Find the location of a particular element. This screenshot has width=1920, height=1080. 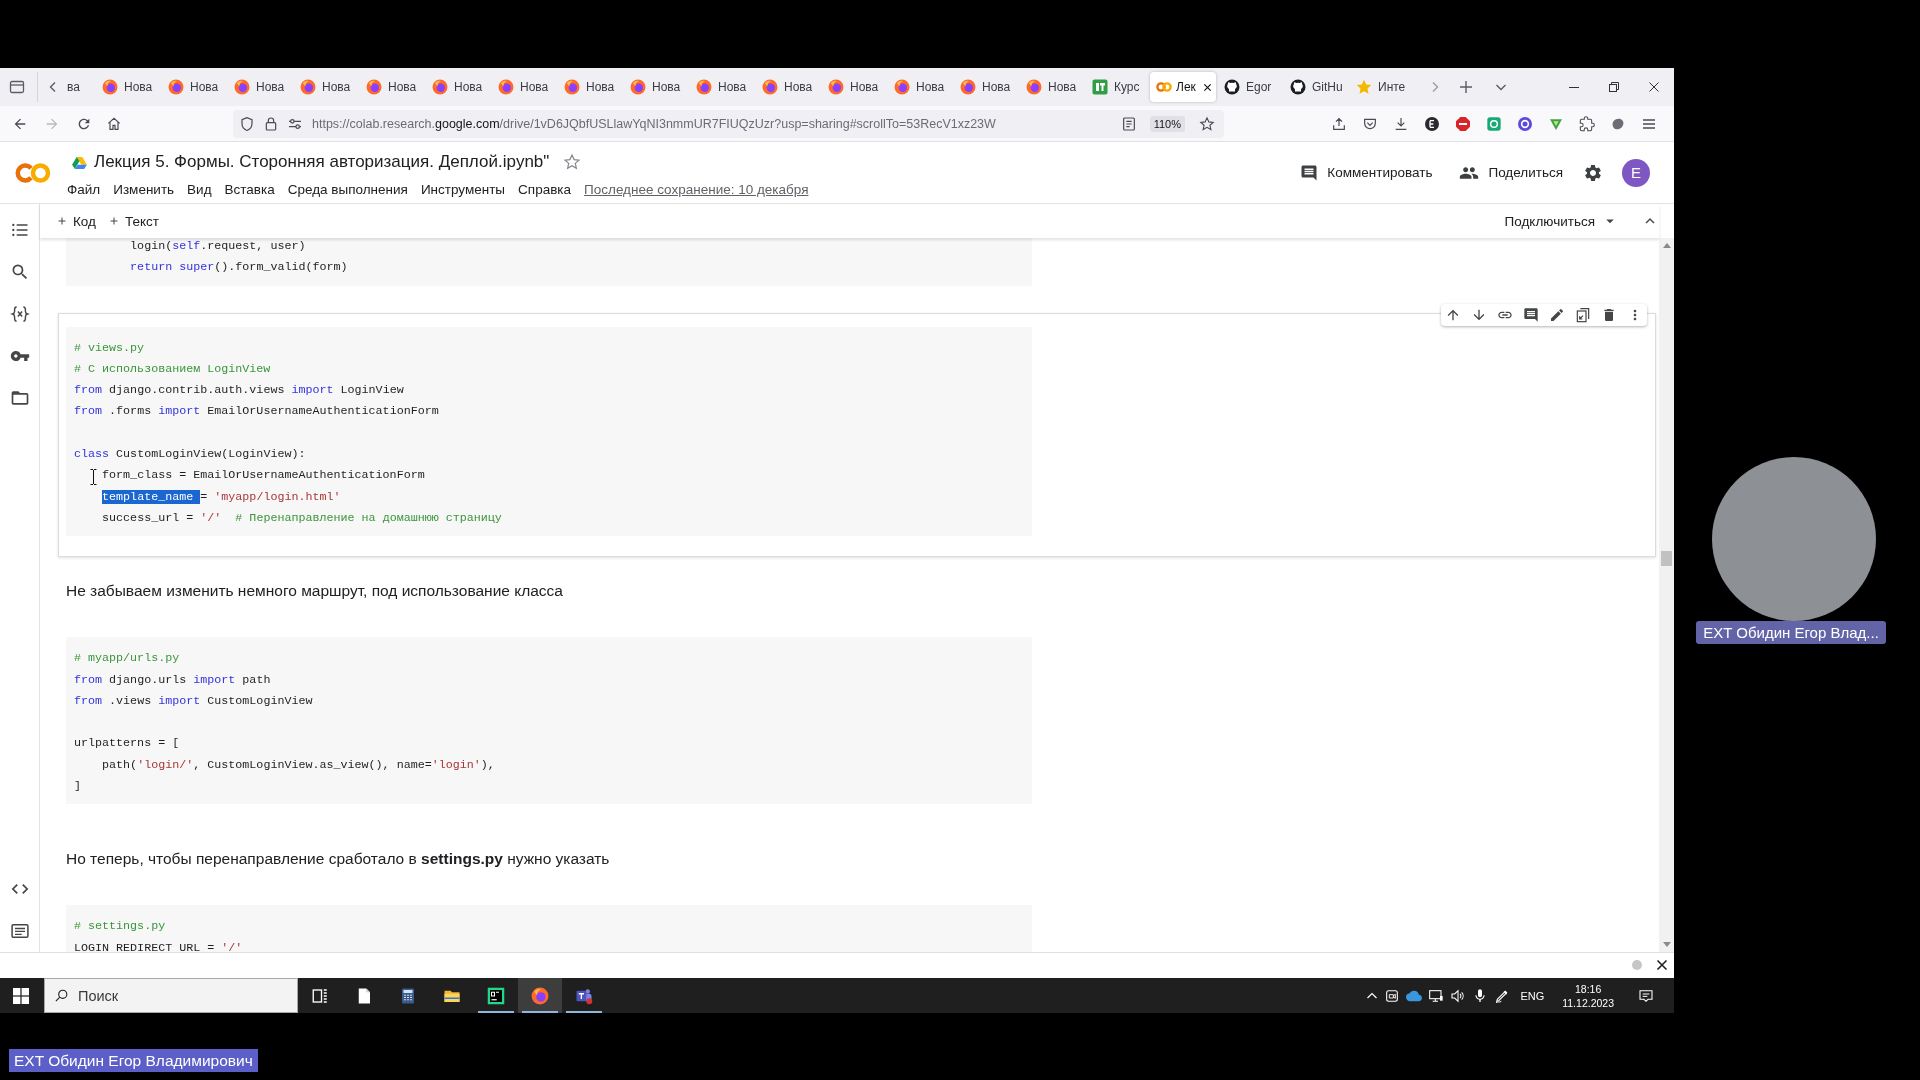

folder-icon is located at coordinates (20, 398).